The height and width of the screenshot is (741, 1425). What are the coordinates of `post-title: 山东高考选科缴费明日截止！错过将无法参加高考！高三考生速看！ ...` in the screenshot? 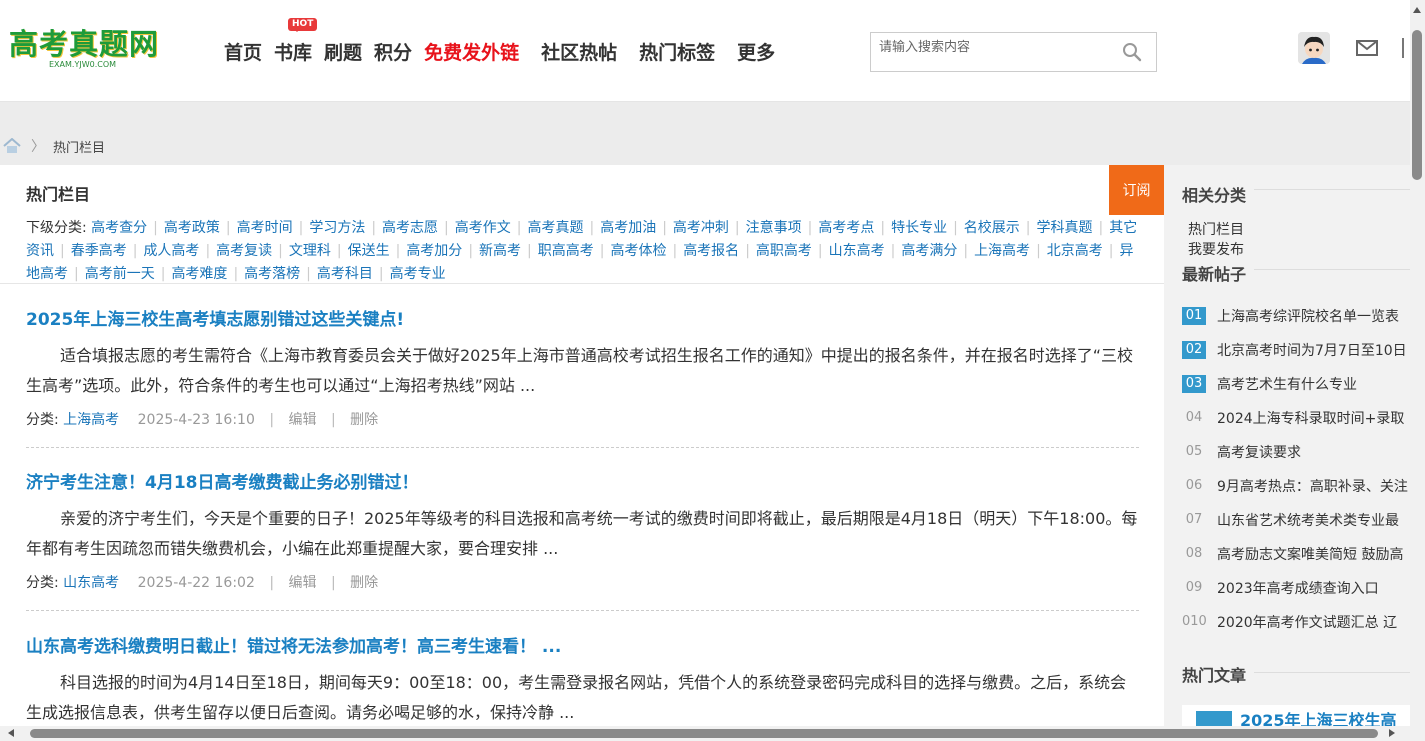 It's located at (293, 647).